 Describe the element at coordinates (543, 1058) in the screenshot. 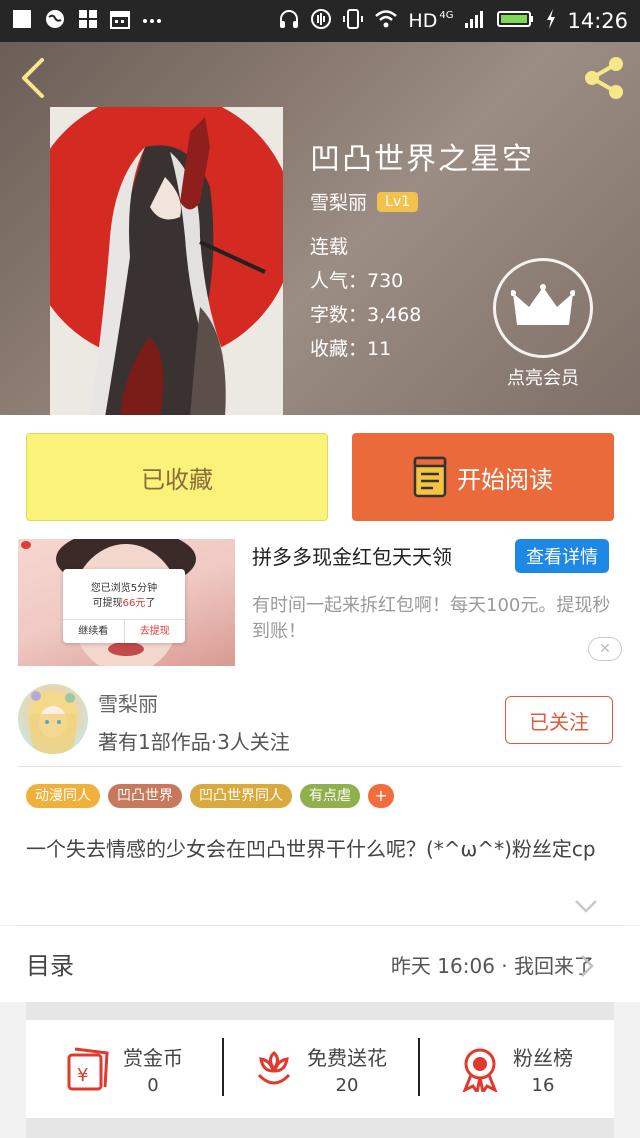

I see `fan-ranking-label: 粉丝榜` at that location.